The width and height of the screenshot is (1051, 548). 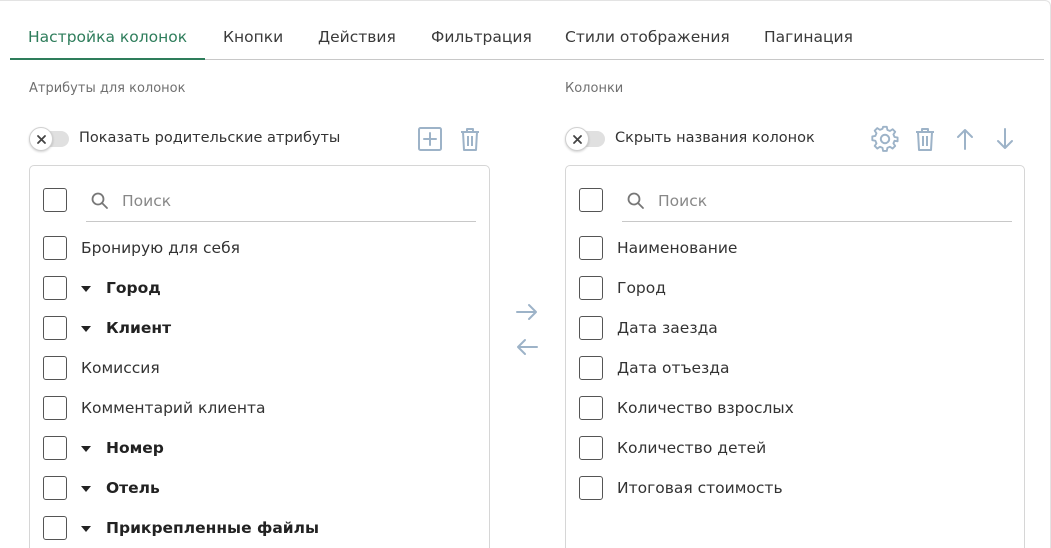 I want to click on item-label: Номер, so click(x=135, y=448).